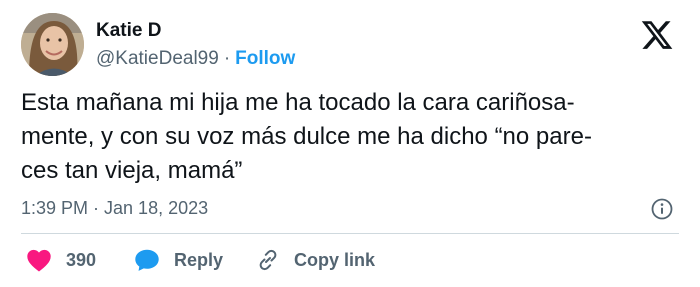 This screenshot has width=700, height=287. Describe the element at coordinates (132, 170) in the screenshot. I see `tweet-text-line: ces tan vieja, mamá”` at that location.